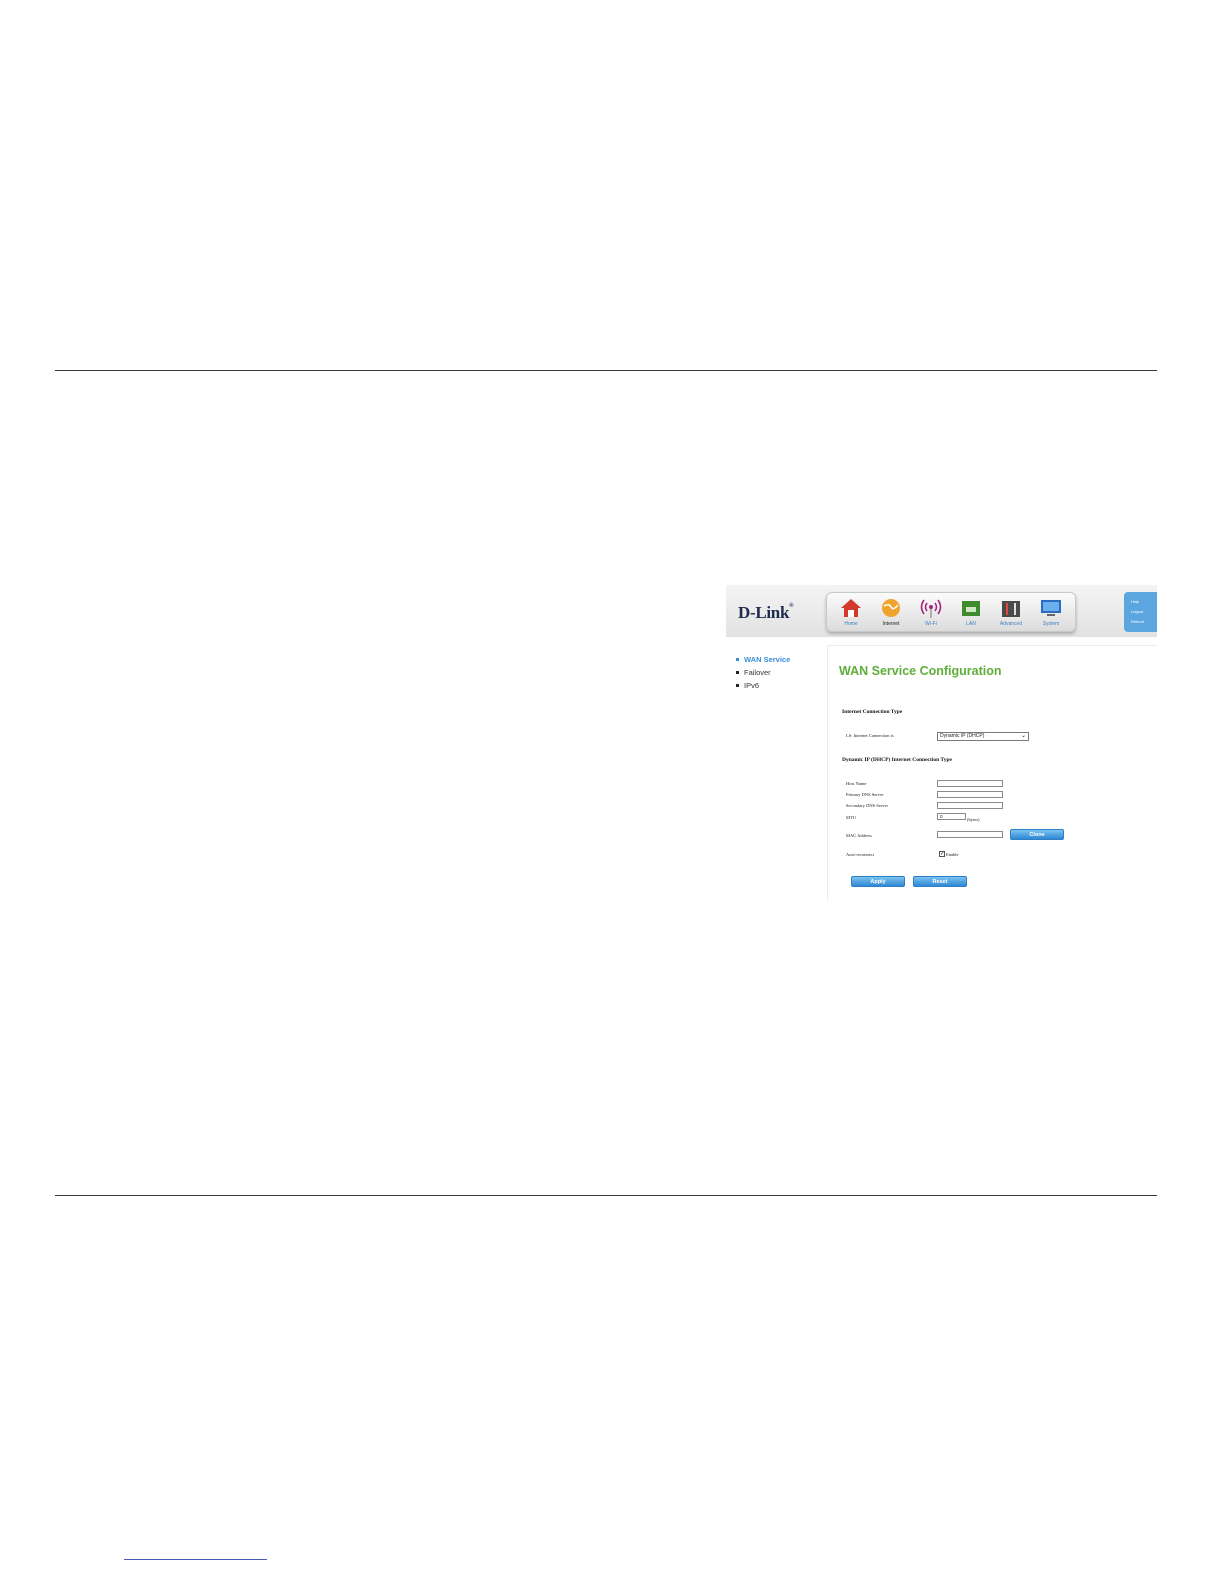 This screenshot has width=1224, height=1584. I want to click on connection-label: LS: Internet Connection is, so click(870, 735).